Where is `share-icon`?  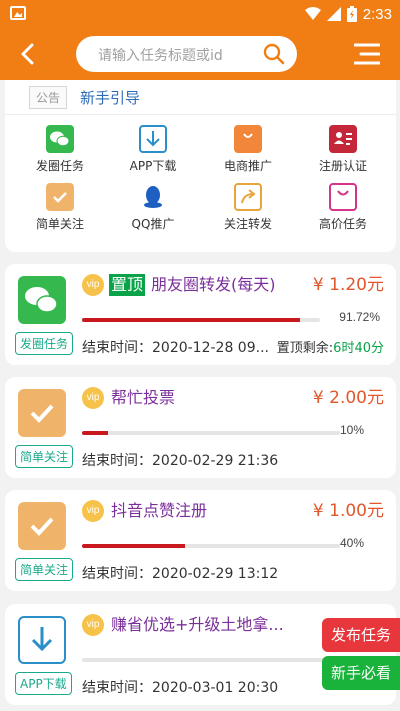 share-icon is located at coordinates (248, 197).